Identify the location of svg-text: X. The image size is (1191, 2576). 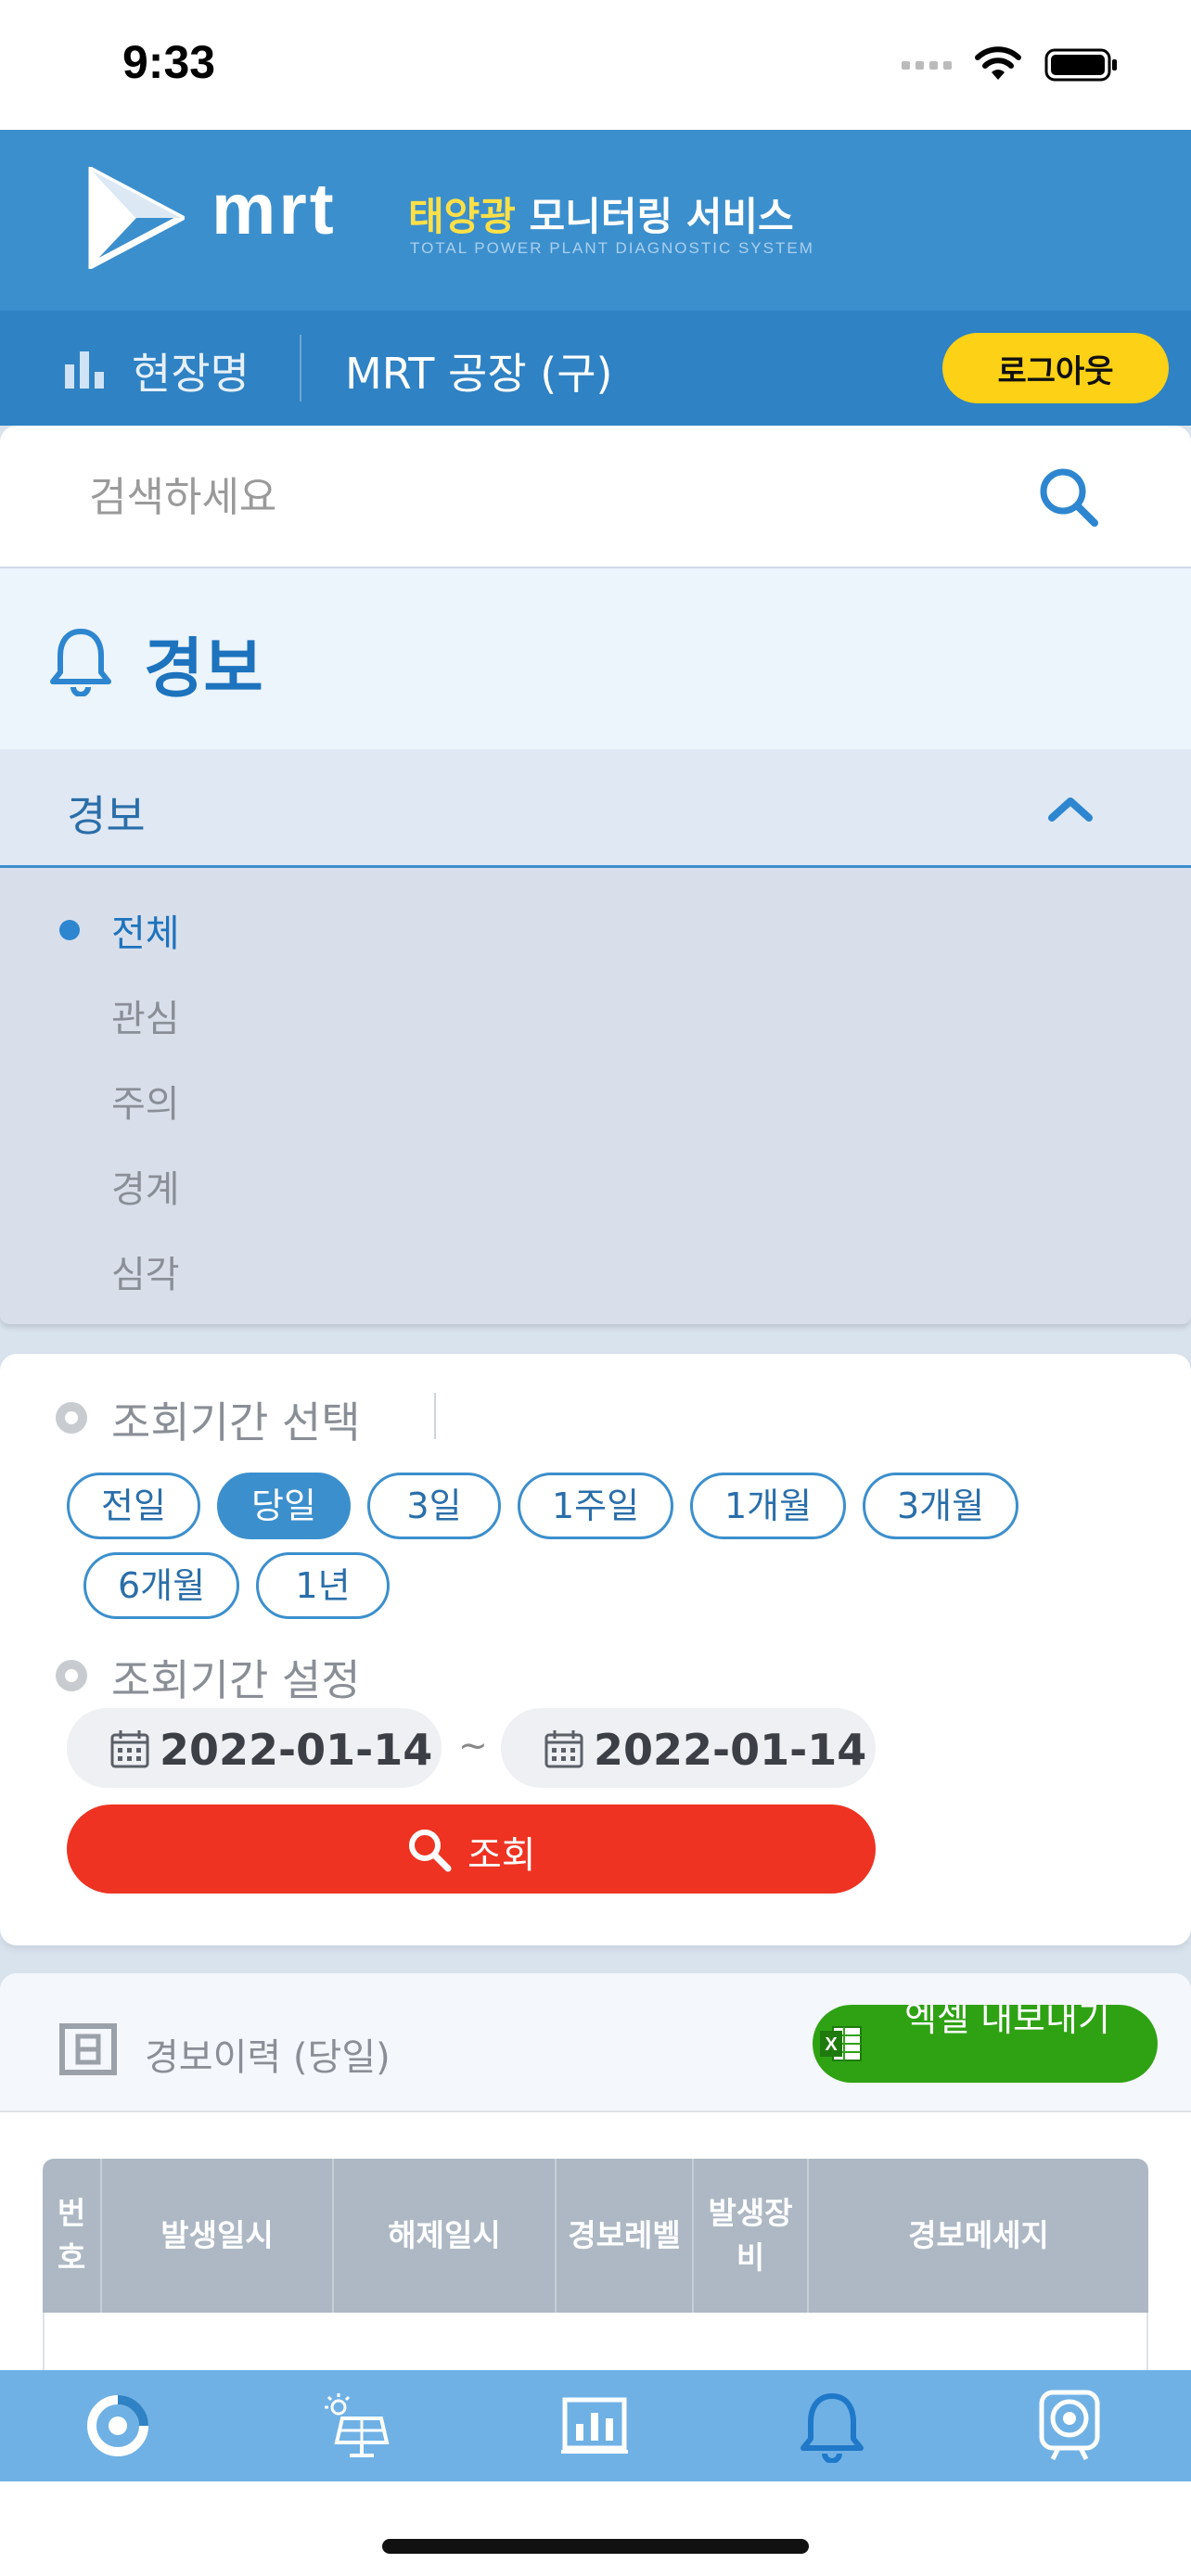
(831, 2045).